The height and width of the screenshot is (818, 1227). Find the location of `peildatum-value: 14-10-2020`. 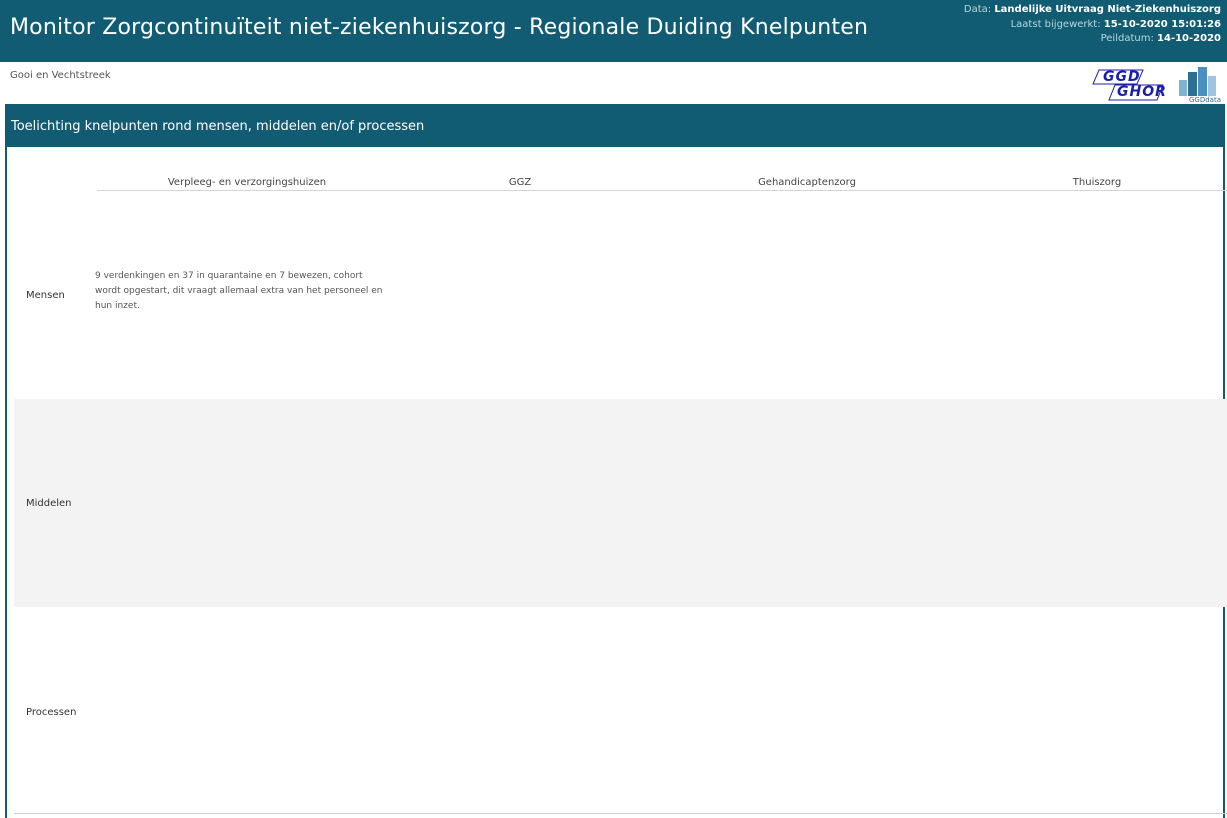

peildatum-value: 14-10-2020 is located at coordinates (1189, 38).